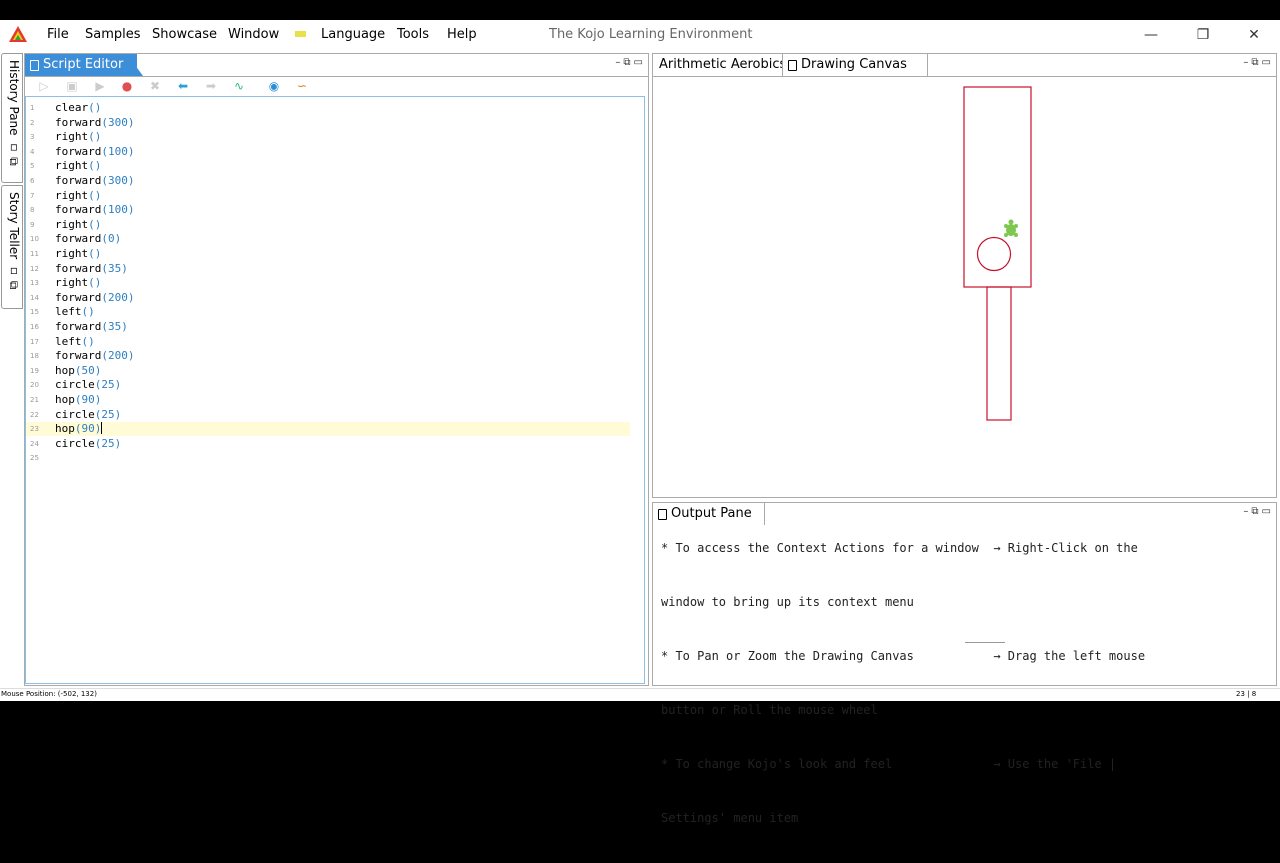 The height and width of the screenshot is (863, 1280). Describe the element at coordinates (14, 113) in the screenshot. I see `history-pane-label: History Pane ▫ ⧉` at that location.